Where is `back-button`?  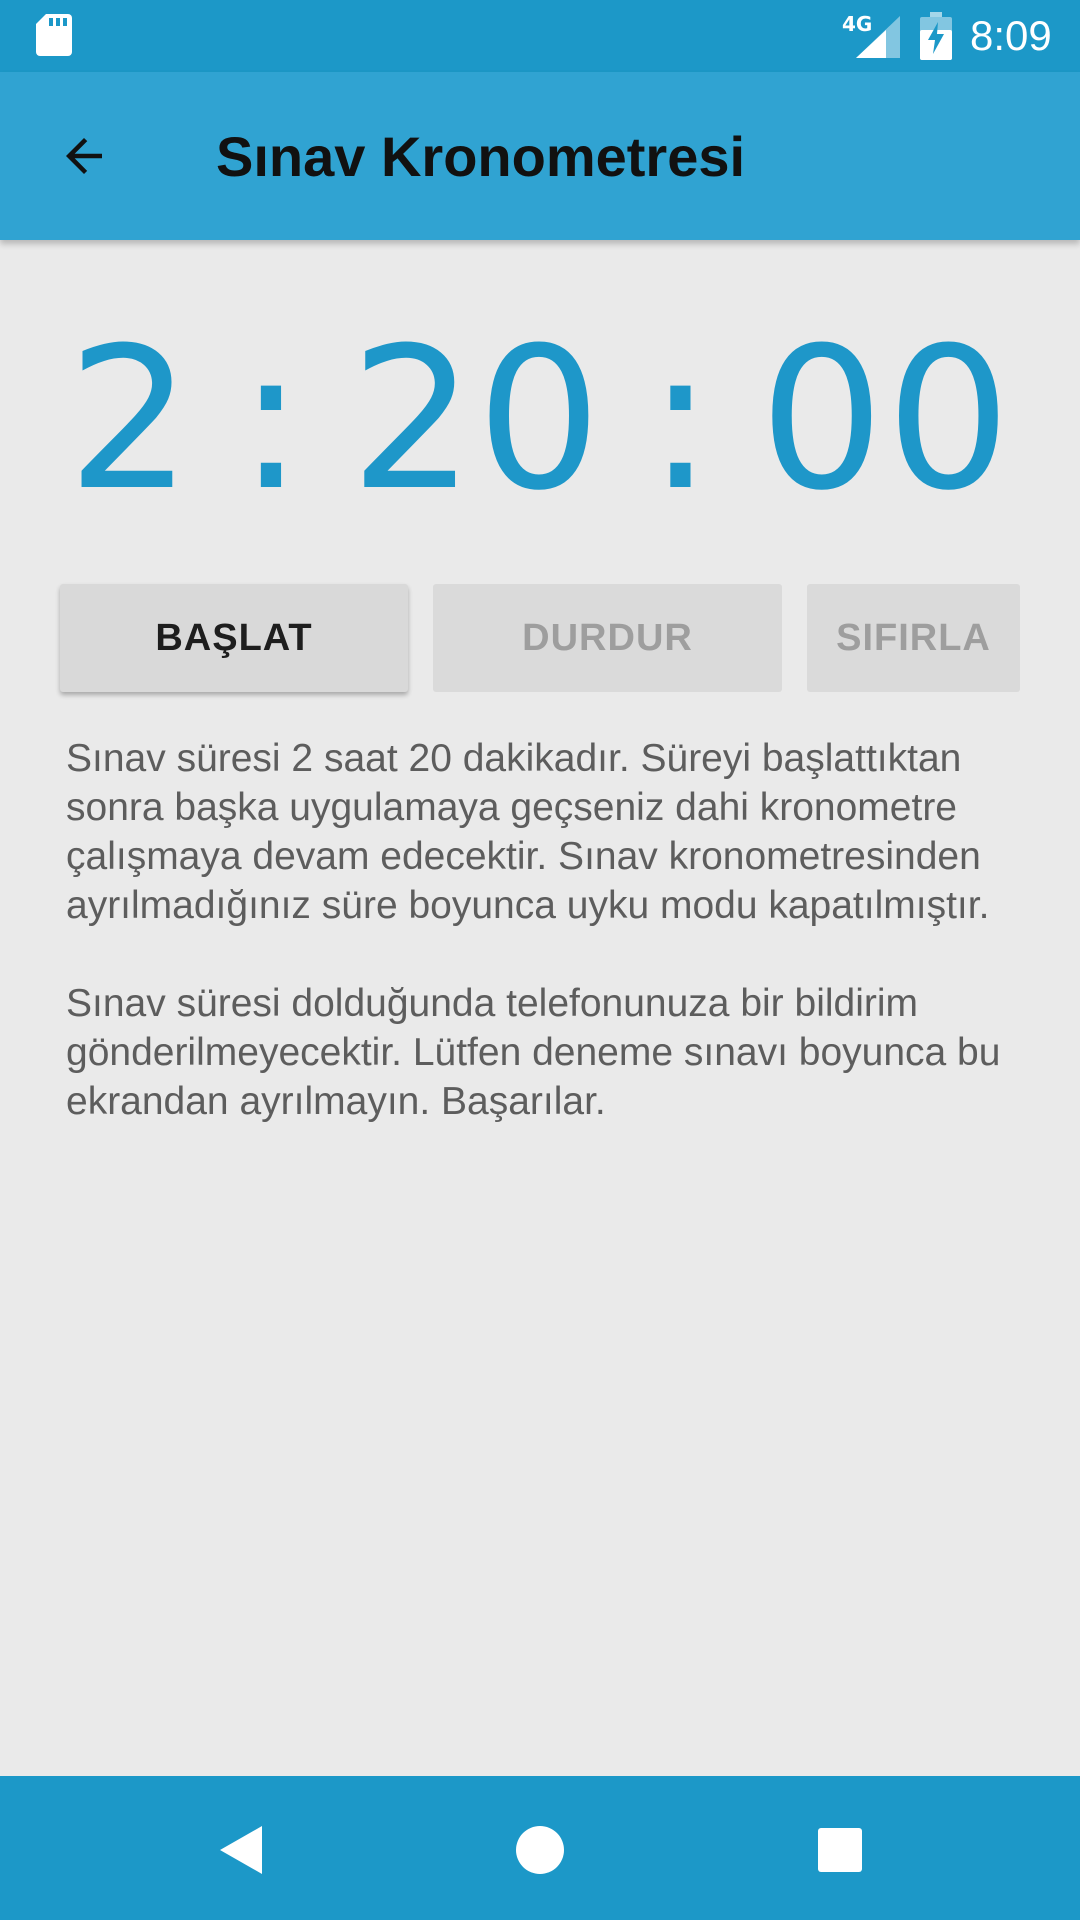 back-button is located at coordinates (84, 156).